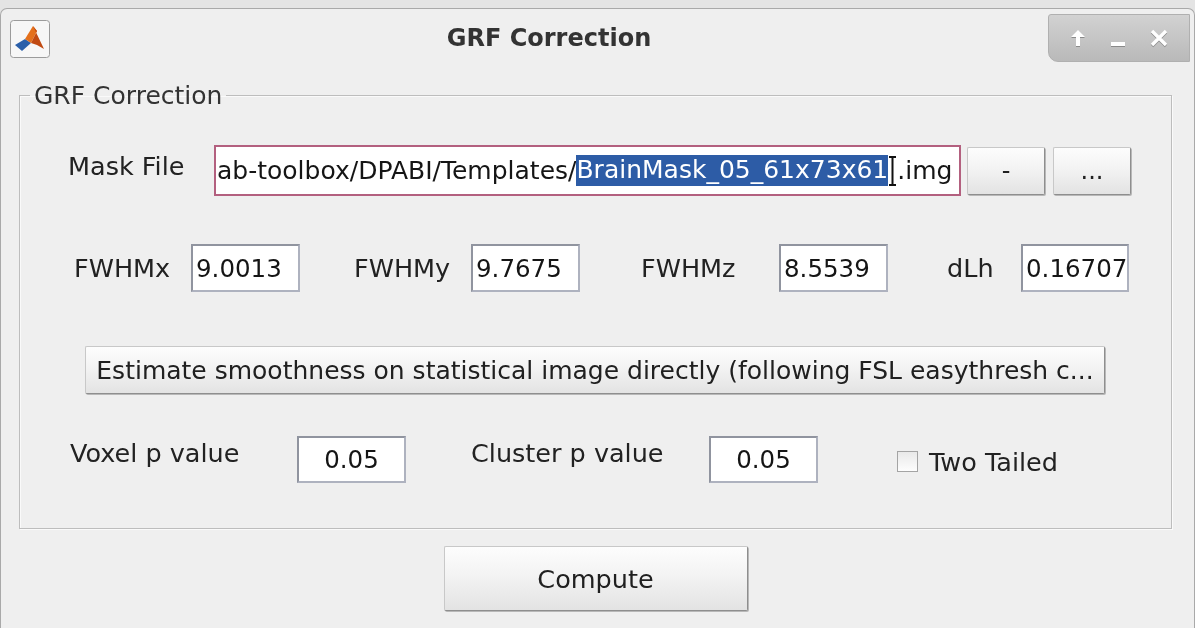 This screenshot has width=1195, height=628. Describe the element at coordinates (893, 170) in the screenshot. I see `text-cursor-icon` at that location.